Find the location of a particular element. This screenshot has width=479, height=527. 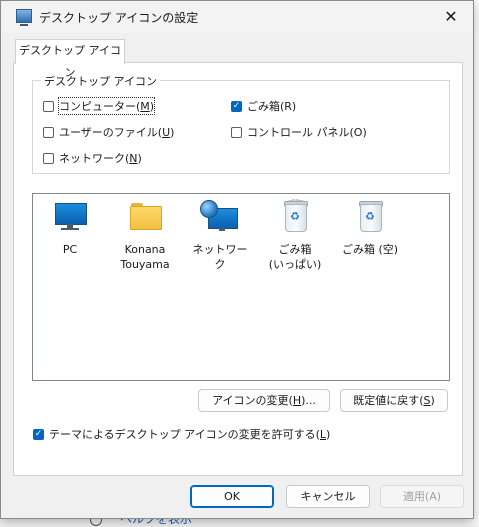

icon-item-pc: PC is located at coordinates (70, 228).